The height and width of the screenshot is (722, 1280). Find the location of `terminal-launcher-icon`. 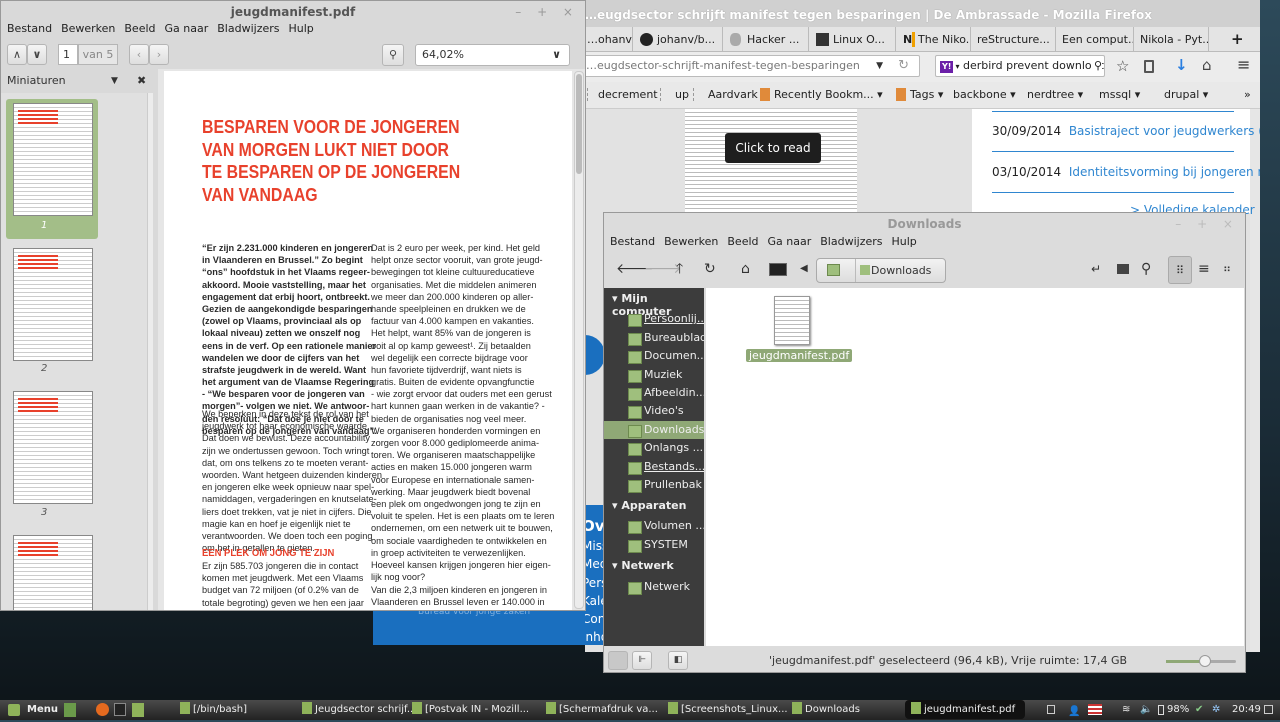

terminal-launcher-icon is located at coordinates (120, 709).